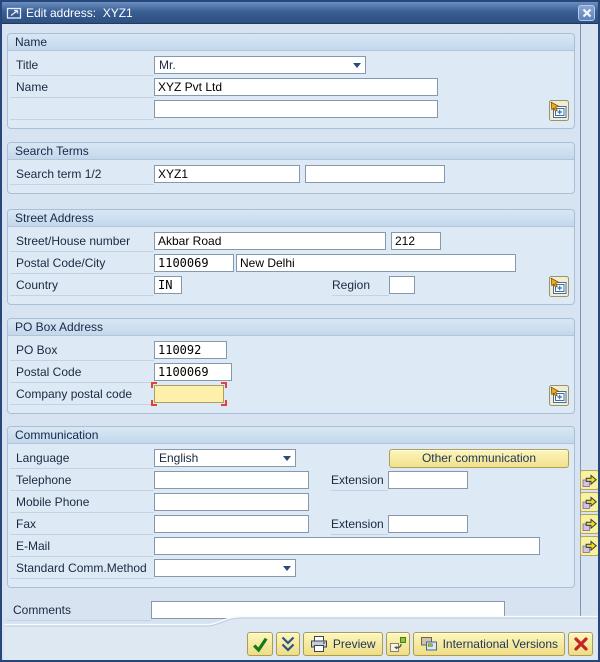 The image size is (600, 662). I want to click on name-section-header: Name, so click(291, 42).